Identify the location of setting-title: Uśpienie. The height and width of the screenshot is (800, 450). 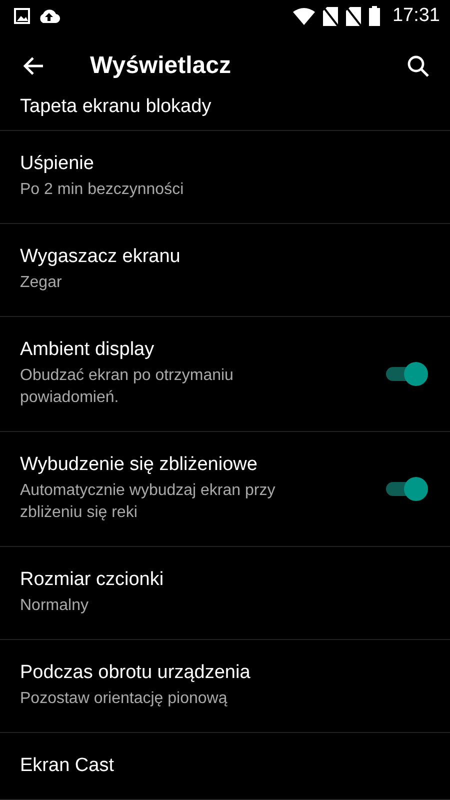
(57, 164).